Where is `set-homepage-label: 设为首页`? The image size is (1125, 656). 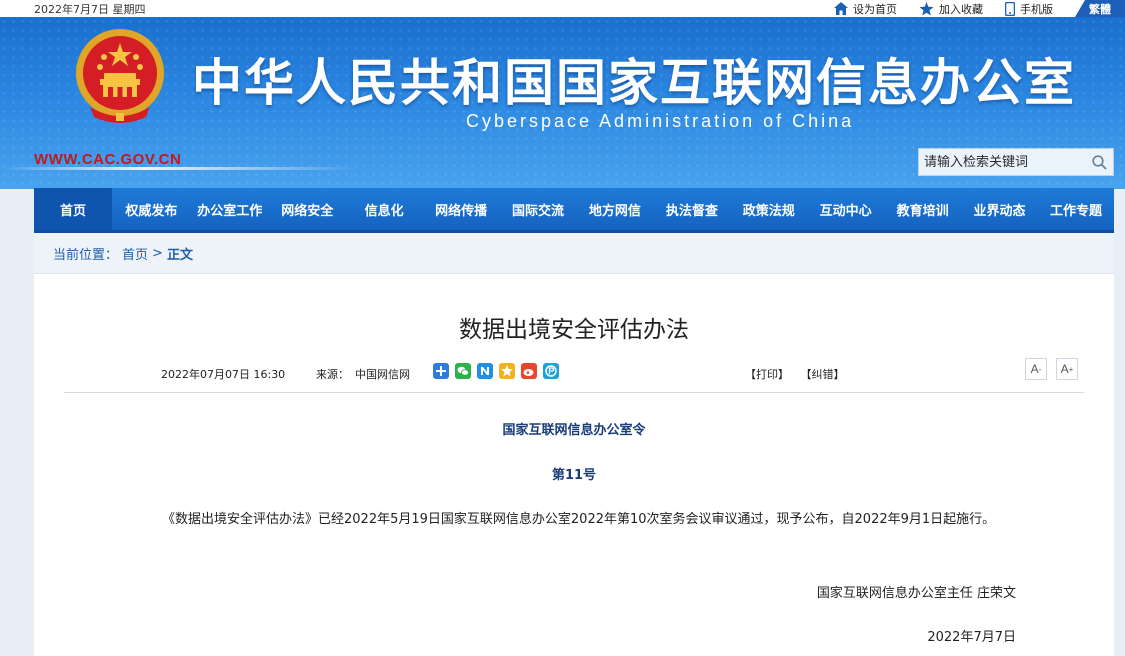 set-homepage-label: 设为首页 is located at coordinates (875, 9).